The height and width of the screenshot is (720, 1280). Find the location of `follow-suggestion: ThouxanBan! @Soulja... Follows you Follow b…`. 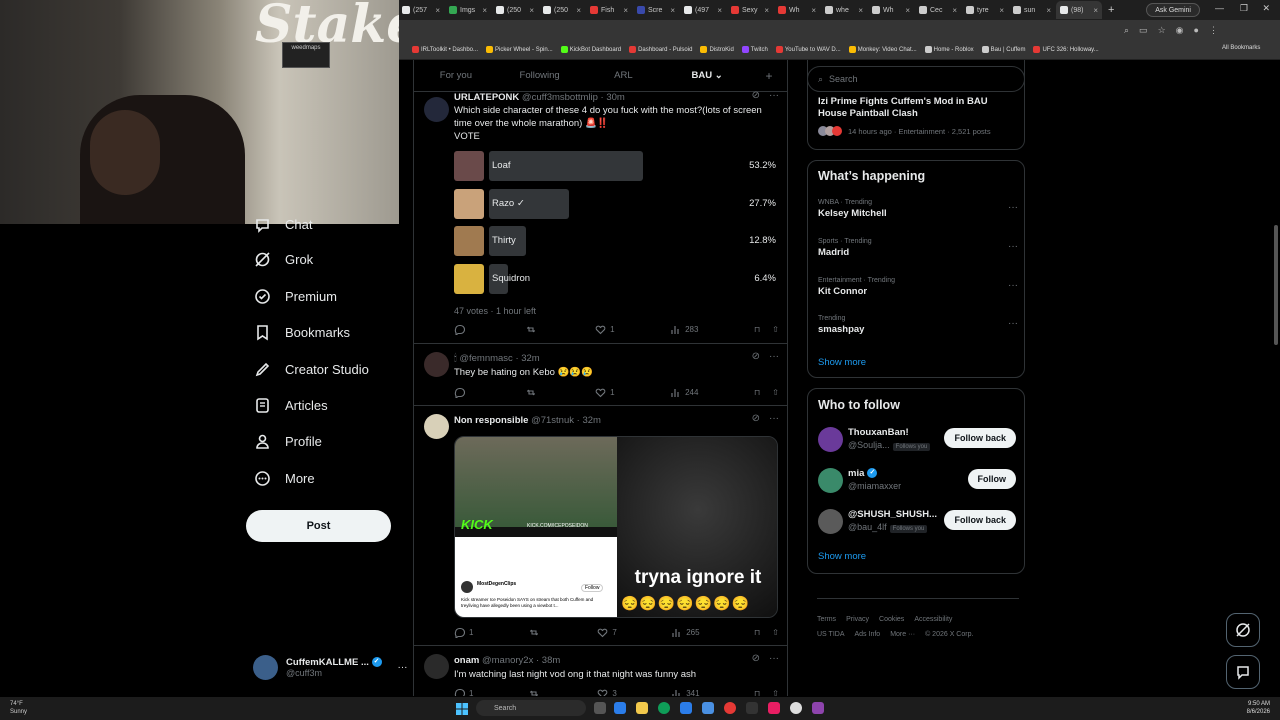

follow-suggestion: ThouxanBan! @Soulja... Follows you Follow b… is located at coordinates (917, 441).